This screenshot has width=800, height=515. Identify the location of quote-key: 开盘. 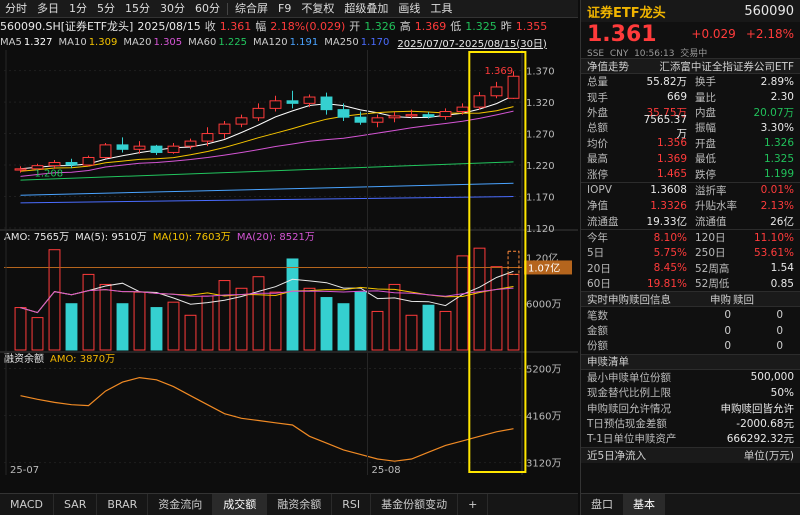
(705, 143).